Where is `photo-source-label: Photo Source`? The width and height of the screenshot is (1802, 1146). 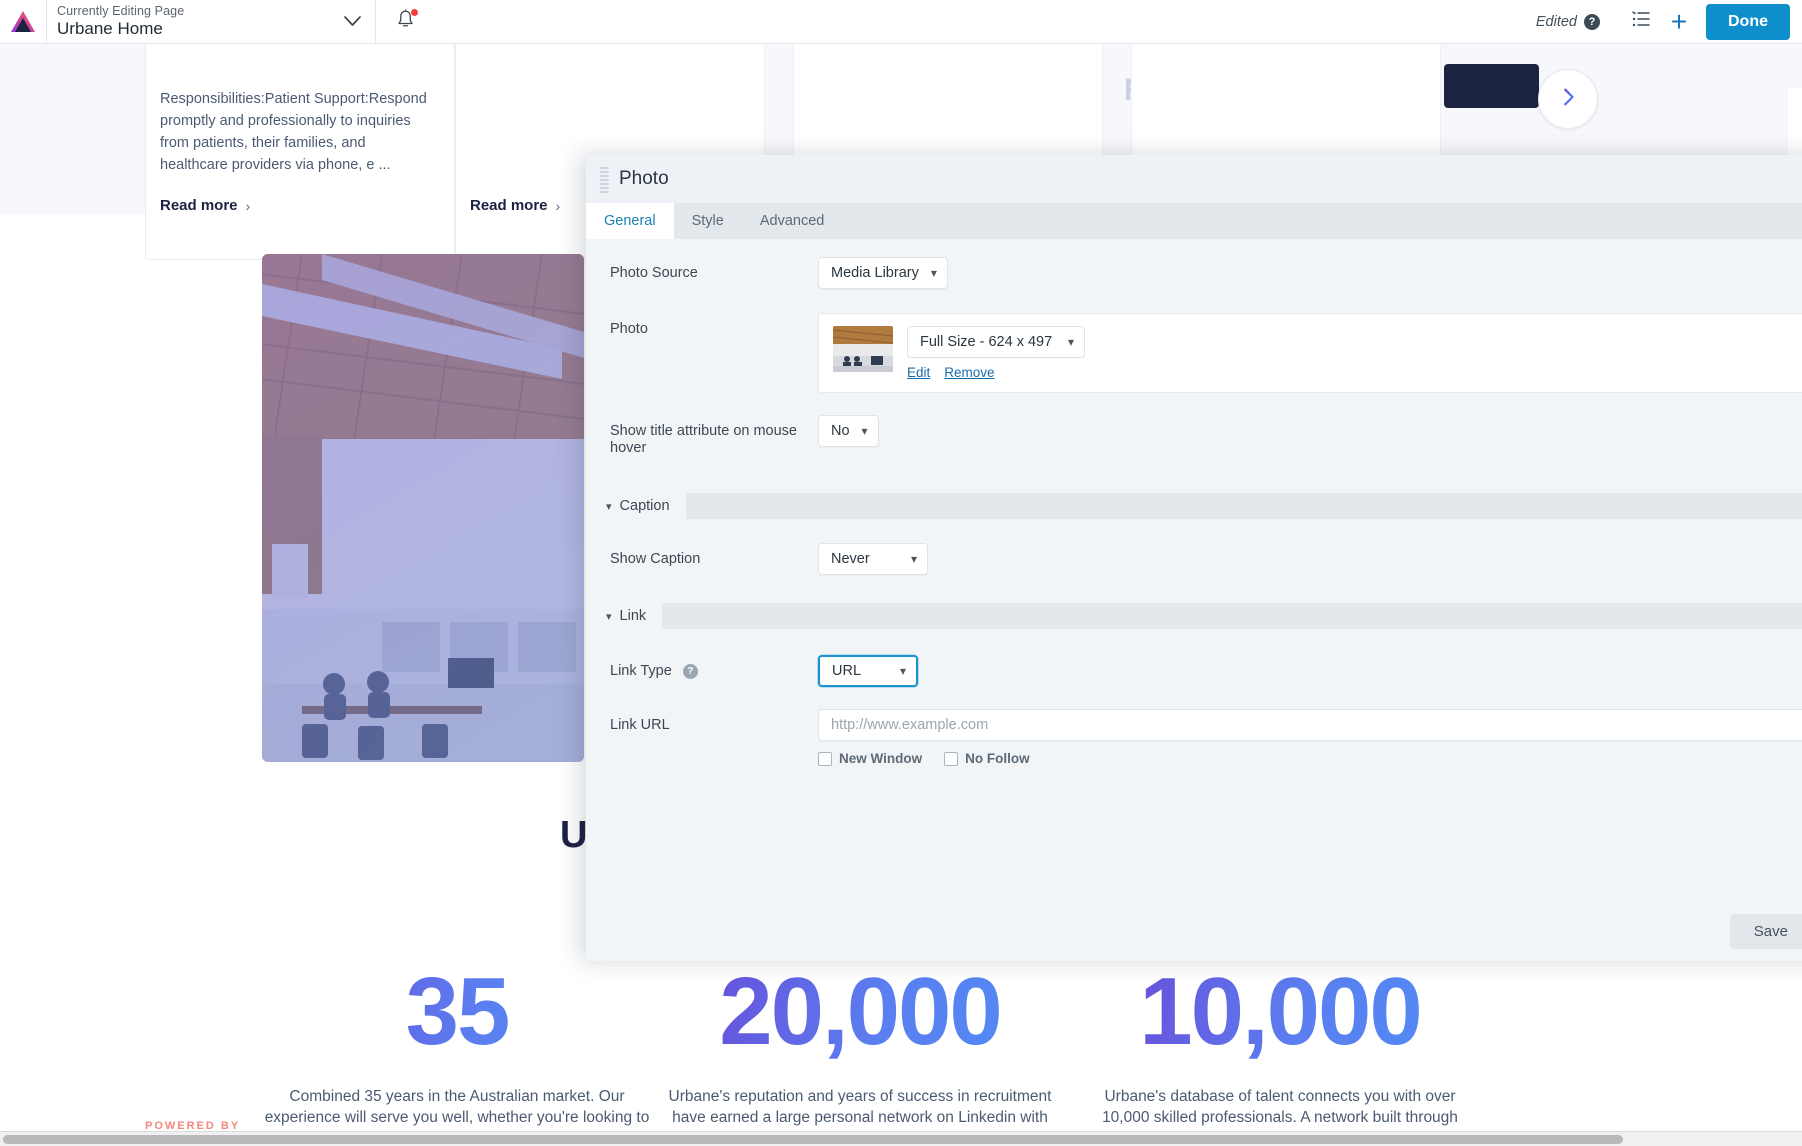 photo-source-label: Photo Source is located at coordinates (654, 273).